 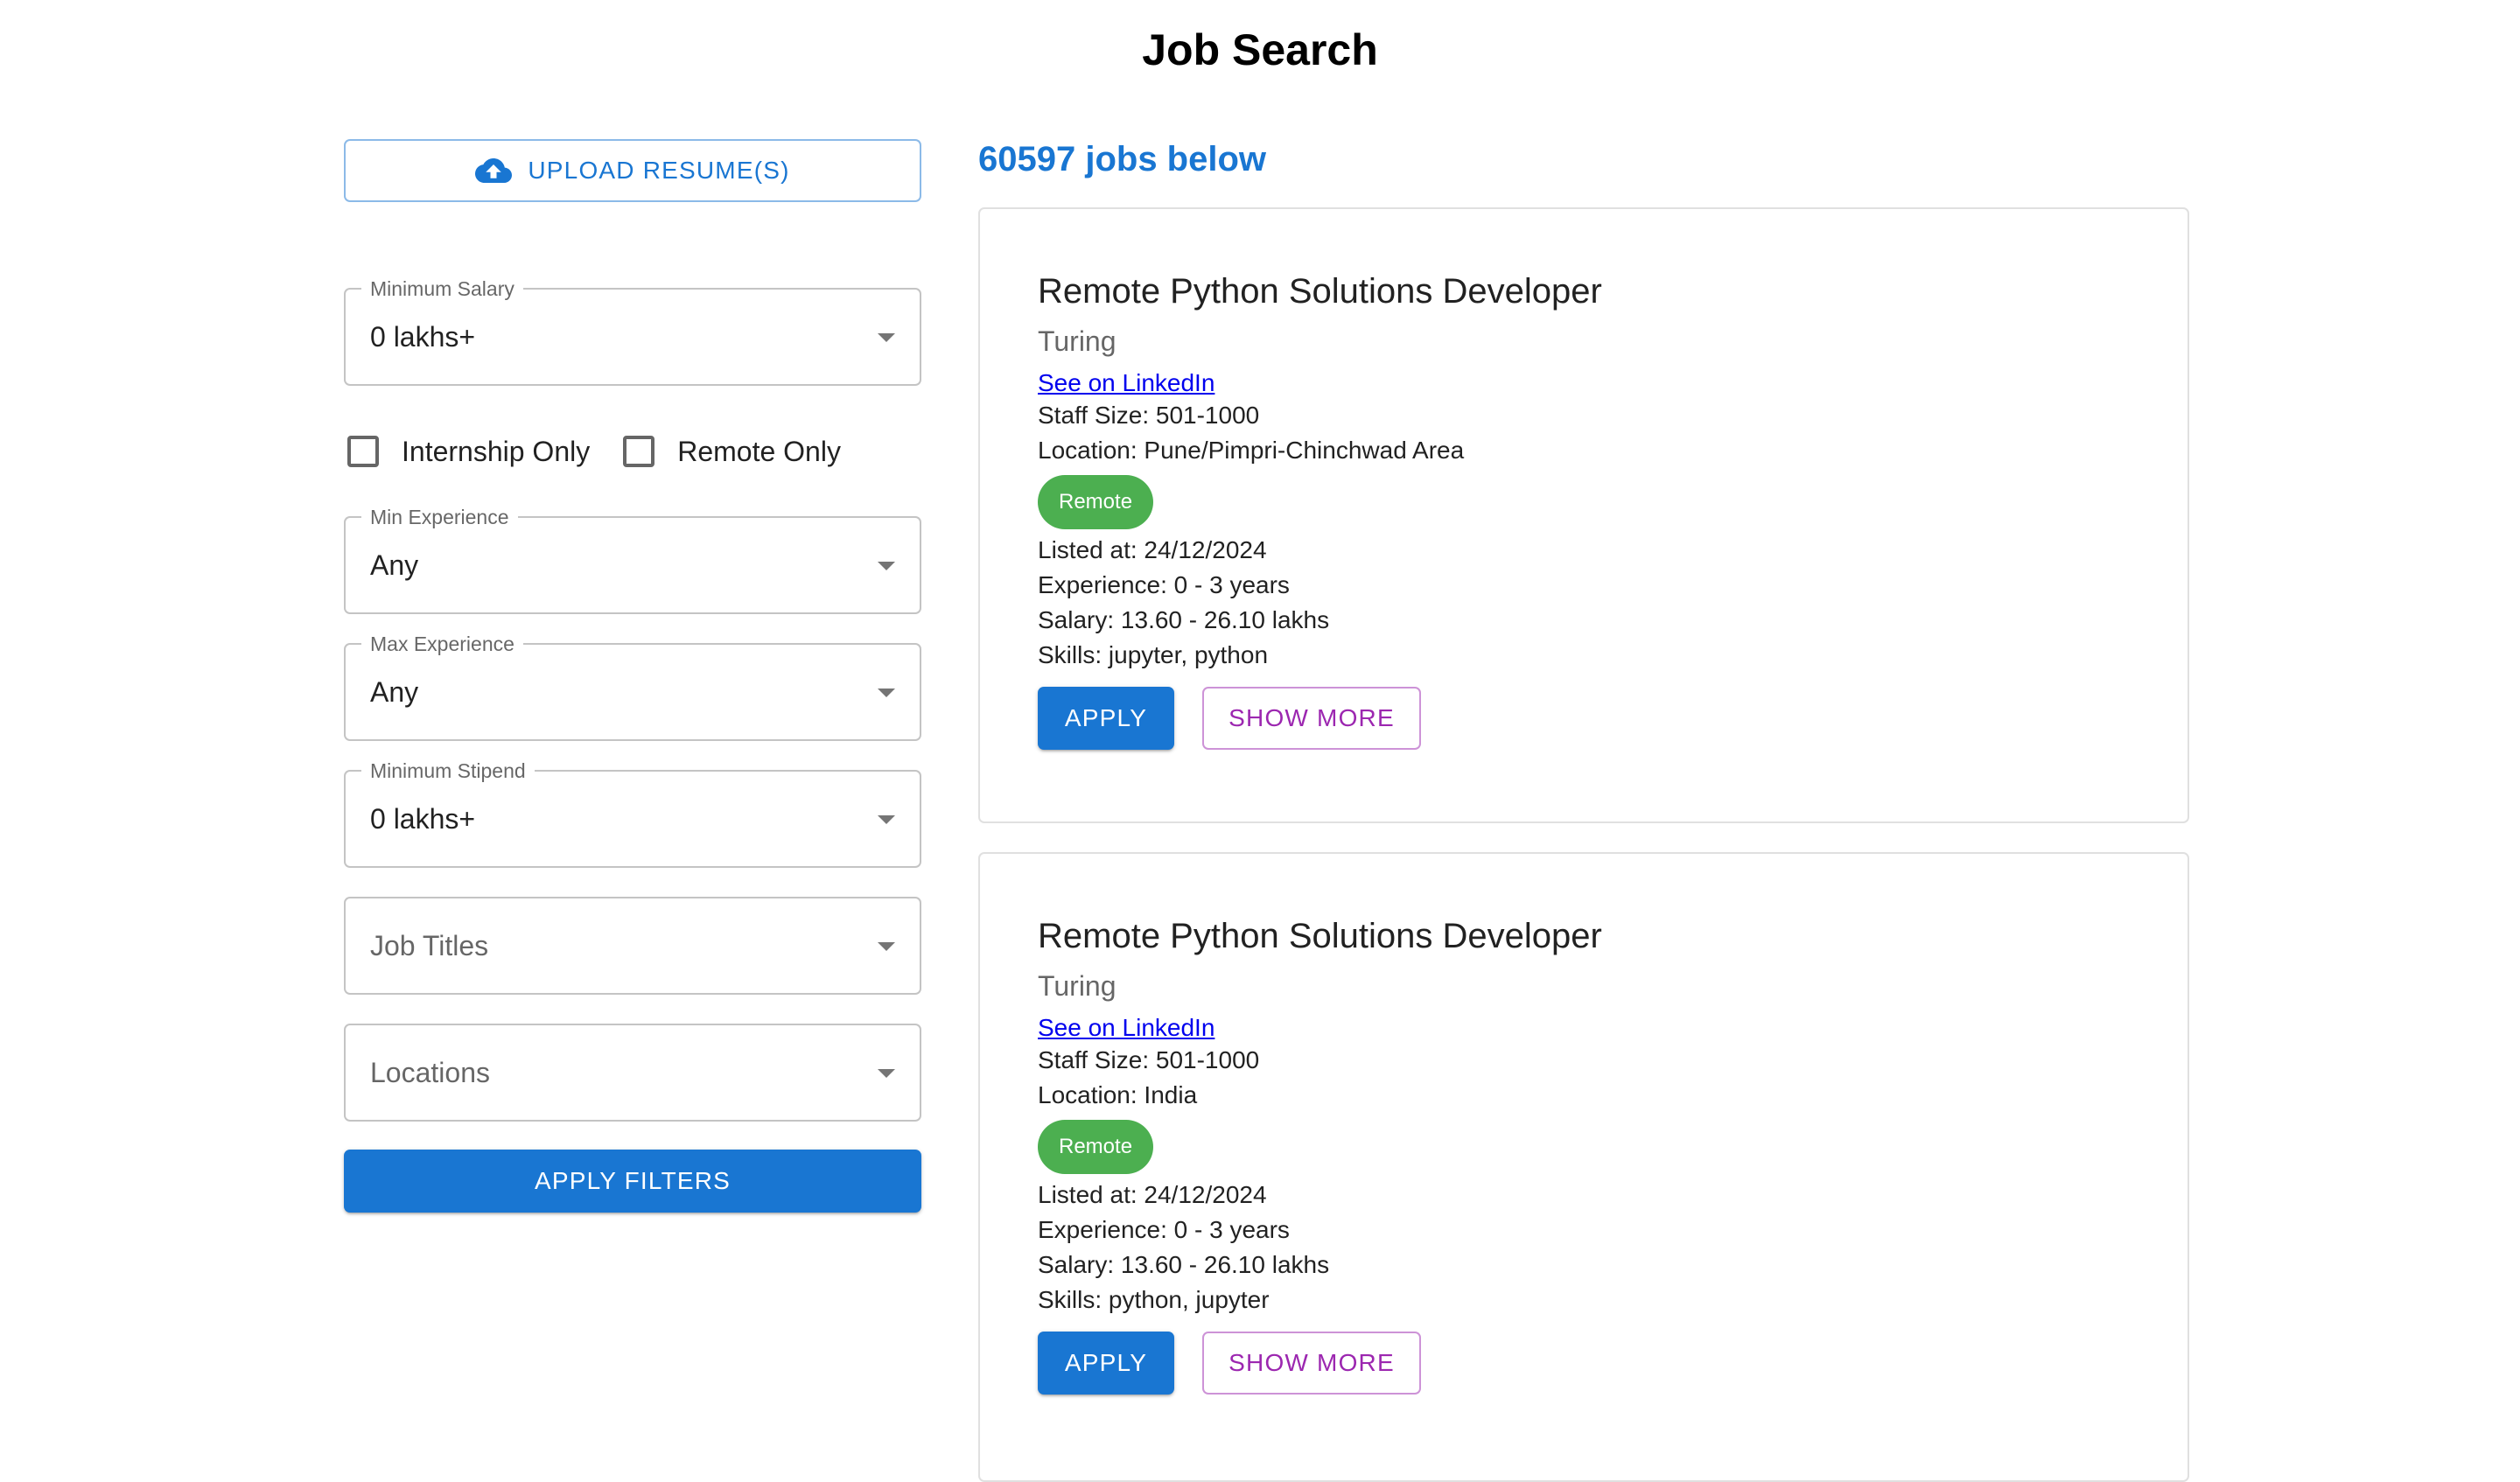 What do you see at coordinates (394, 565) in the screenshot?
I see `min-experience-value: Any` at bounding box center [394, 565].